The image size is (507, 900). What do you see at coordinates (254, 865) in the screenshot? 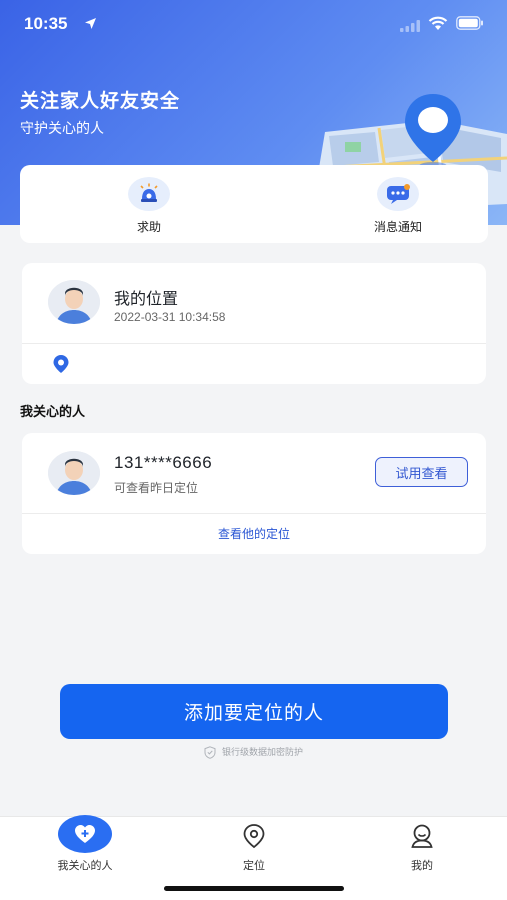
I see `tab-label: 定位` at bounding box center [254, 865].